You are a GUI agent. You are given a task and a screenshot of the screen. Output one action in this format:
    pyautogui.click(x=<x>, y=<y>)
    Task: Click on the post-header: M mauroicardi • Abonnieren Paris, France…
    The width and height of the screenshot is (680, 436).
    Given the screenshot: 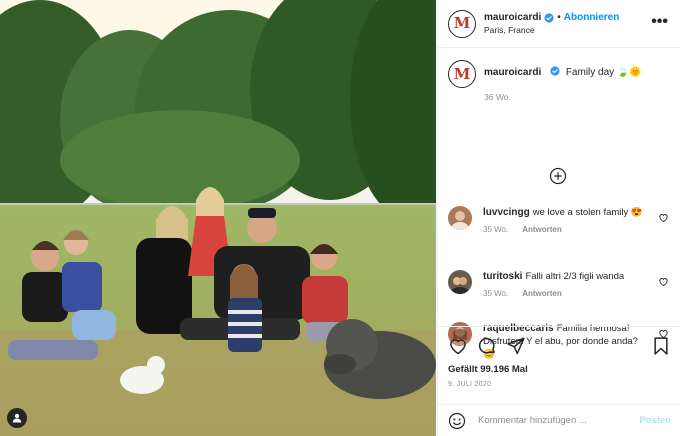 What is the action you would take?
    pyautogui.click(x=559, y=24)
    